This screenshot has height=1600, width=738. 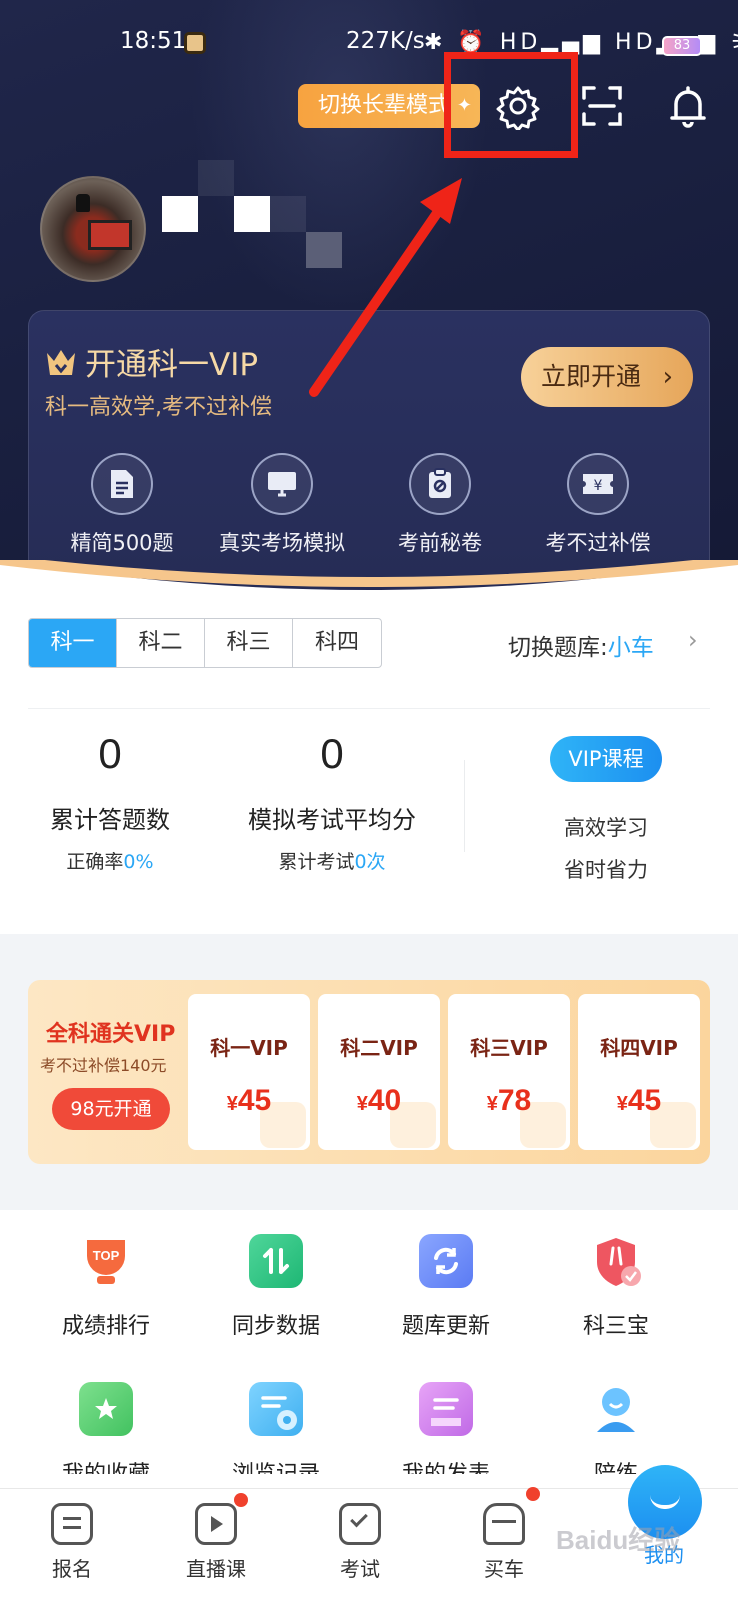 What do you see at coordinates (216, 1524) in the screenshot?
I see `live-tv-icon` at bounding box center [216, 1524].